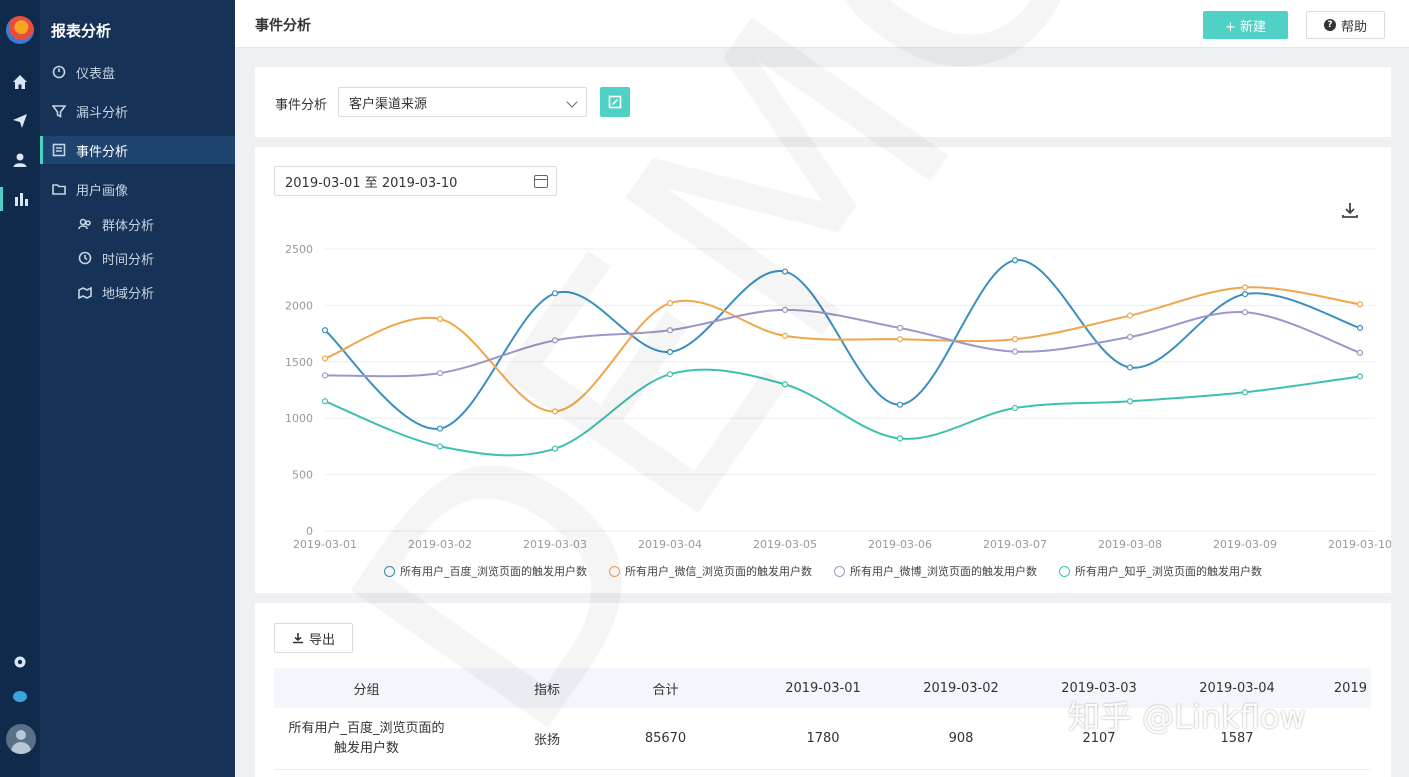 This screenshot has height=777, width=1409. What do you see at coordinates (20, 30) in the screenshot?
I see `app-logo-icon` at bounding box center [20, 30].